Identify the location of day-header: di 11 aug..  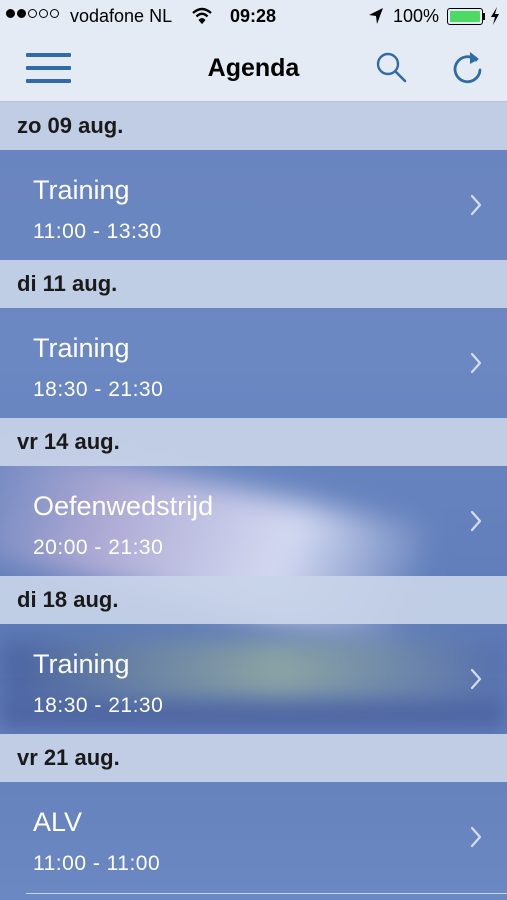
(253, 284).